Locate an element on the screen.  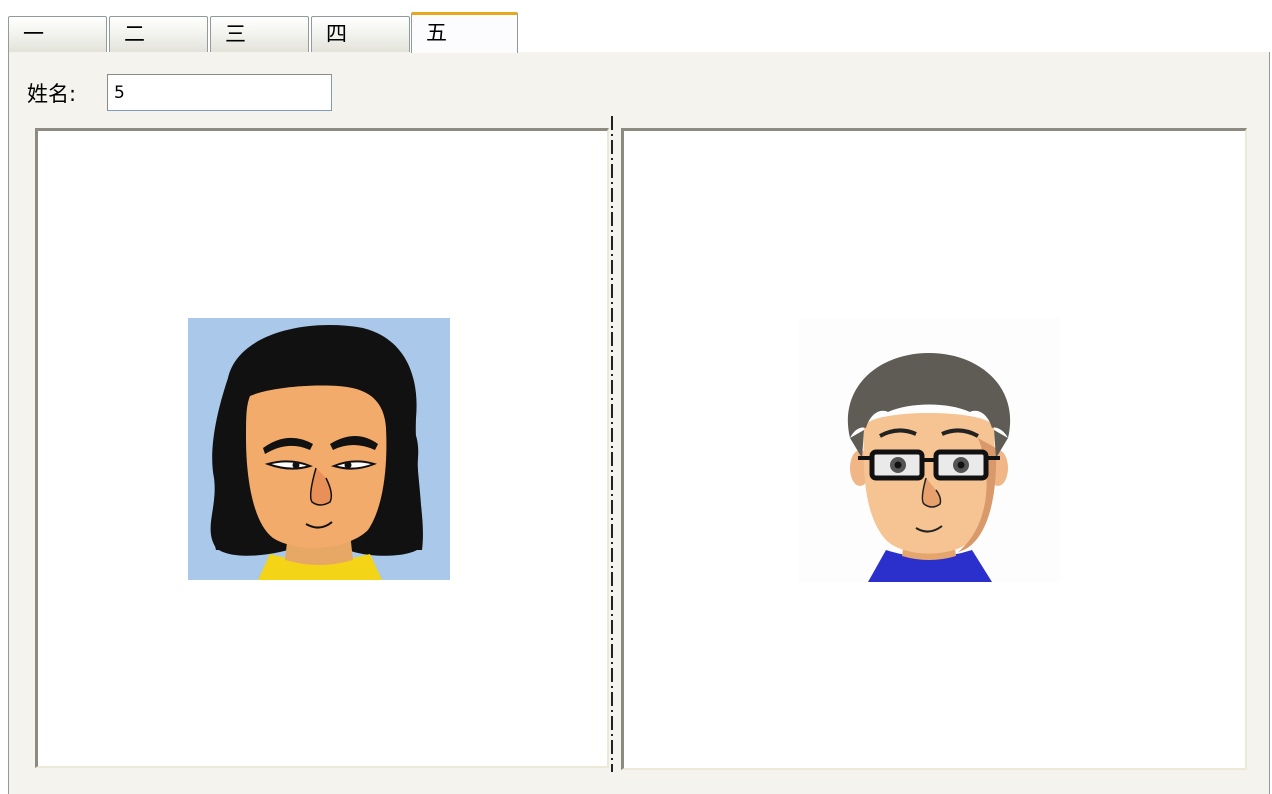
name-input is located at coordinates (219, 92).